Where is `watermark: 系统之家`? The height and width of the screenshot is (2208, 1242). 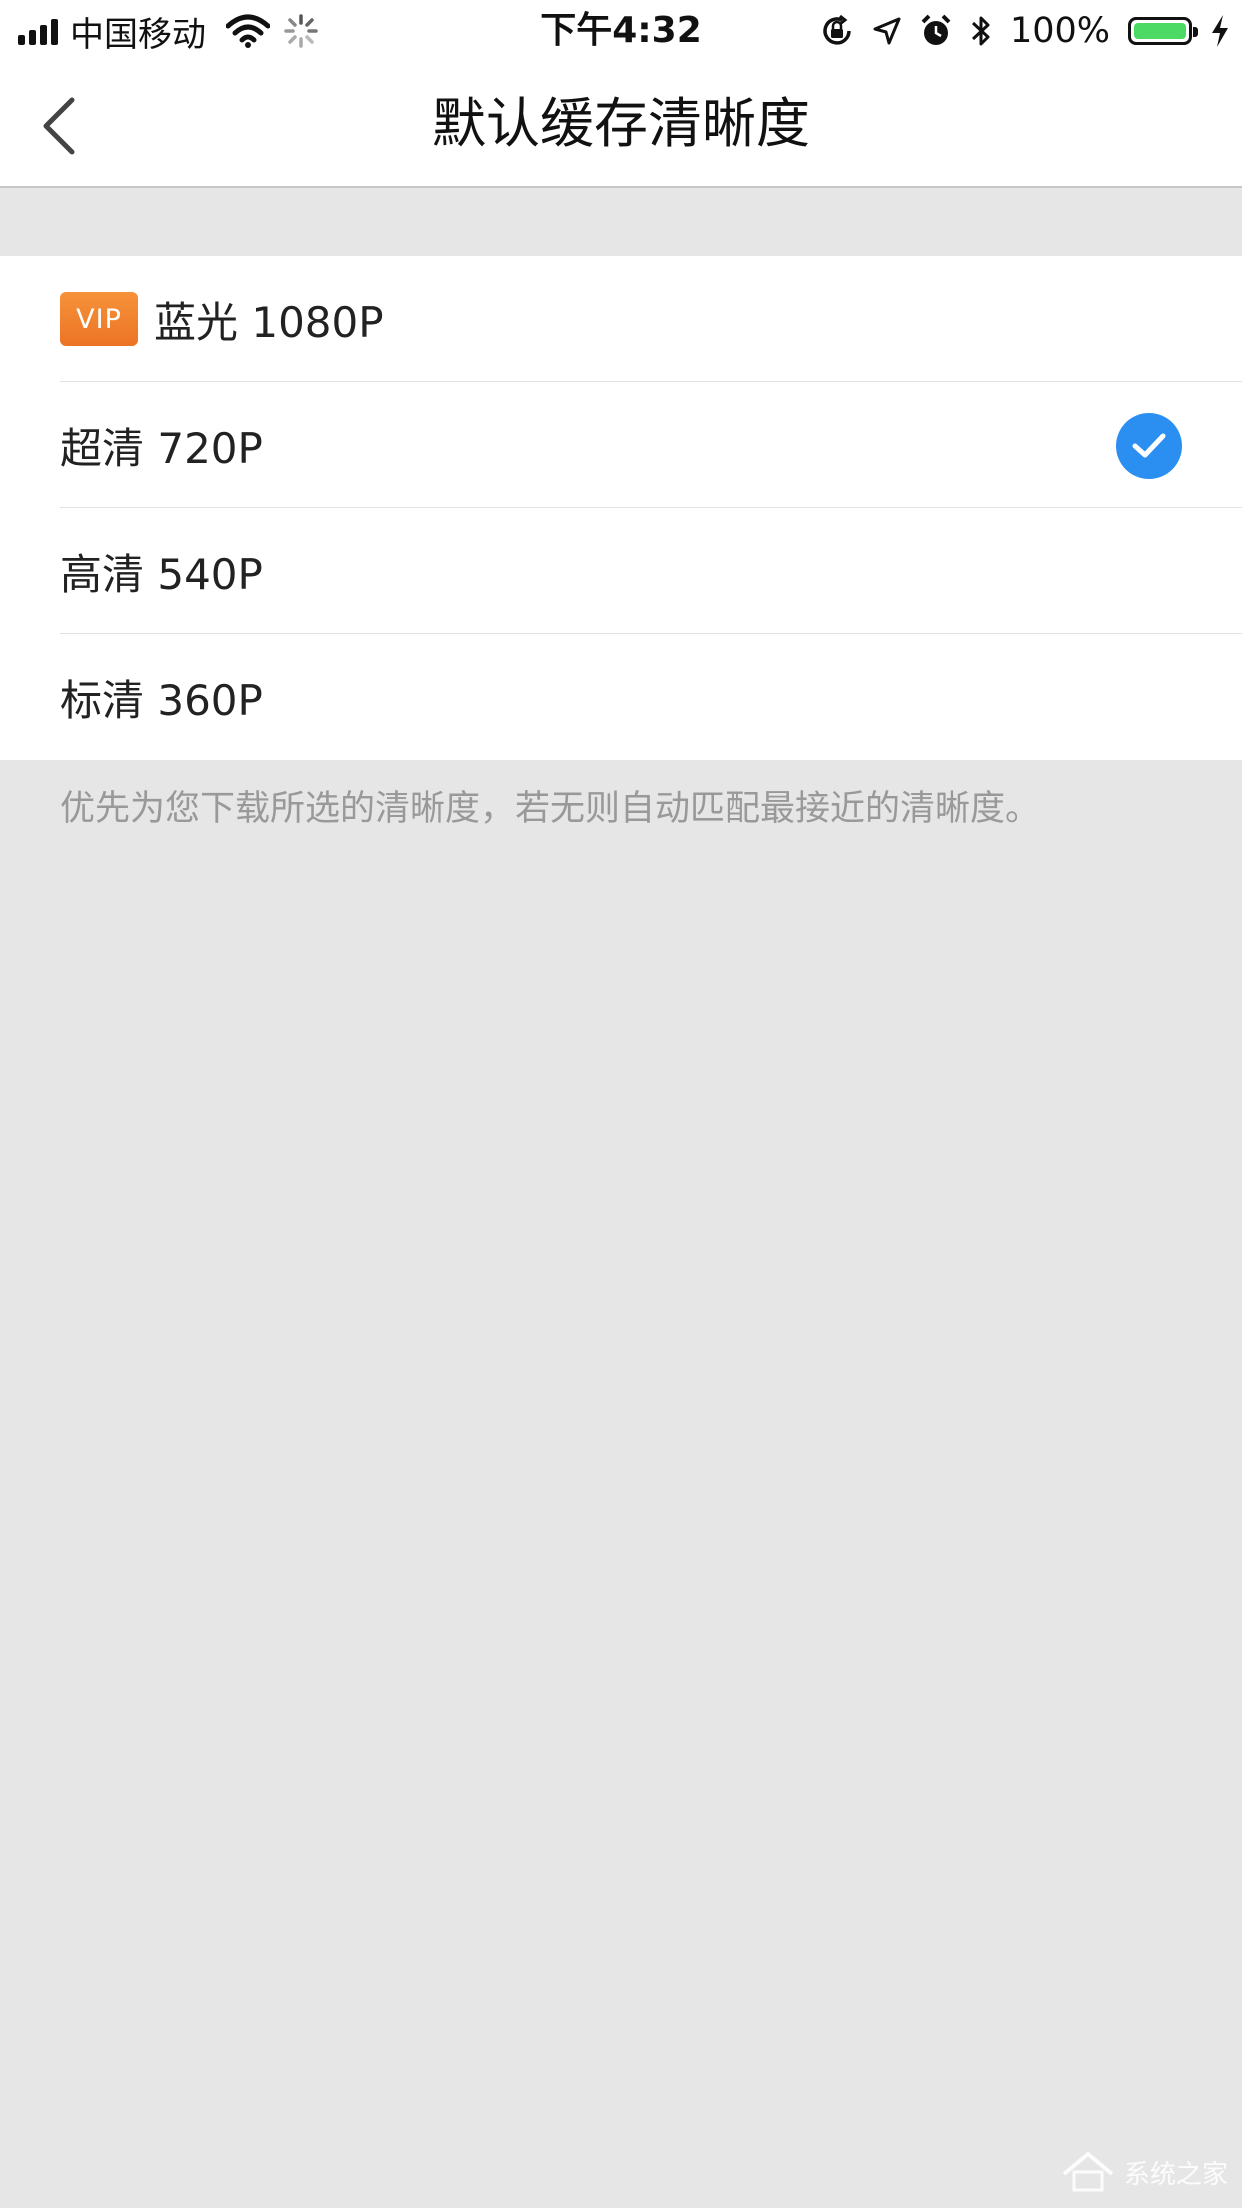 watermark: 系统之家 is located at coordinates (1144, 2172).